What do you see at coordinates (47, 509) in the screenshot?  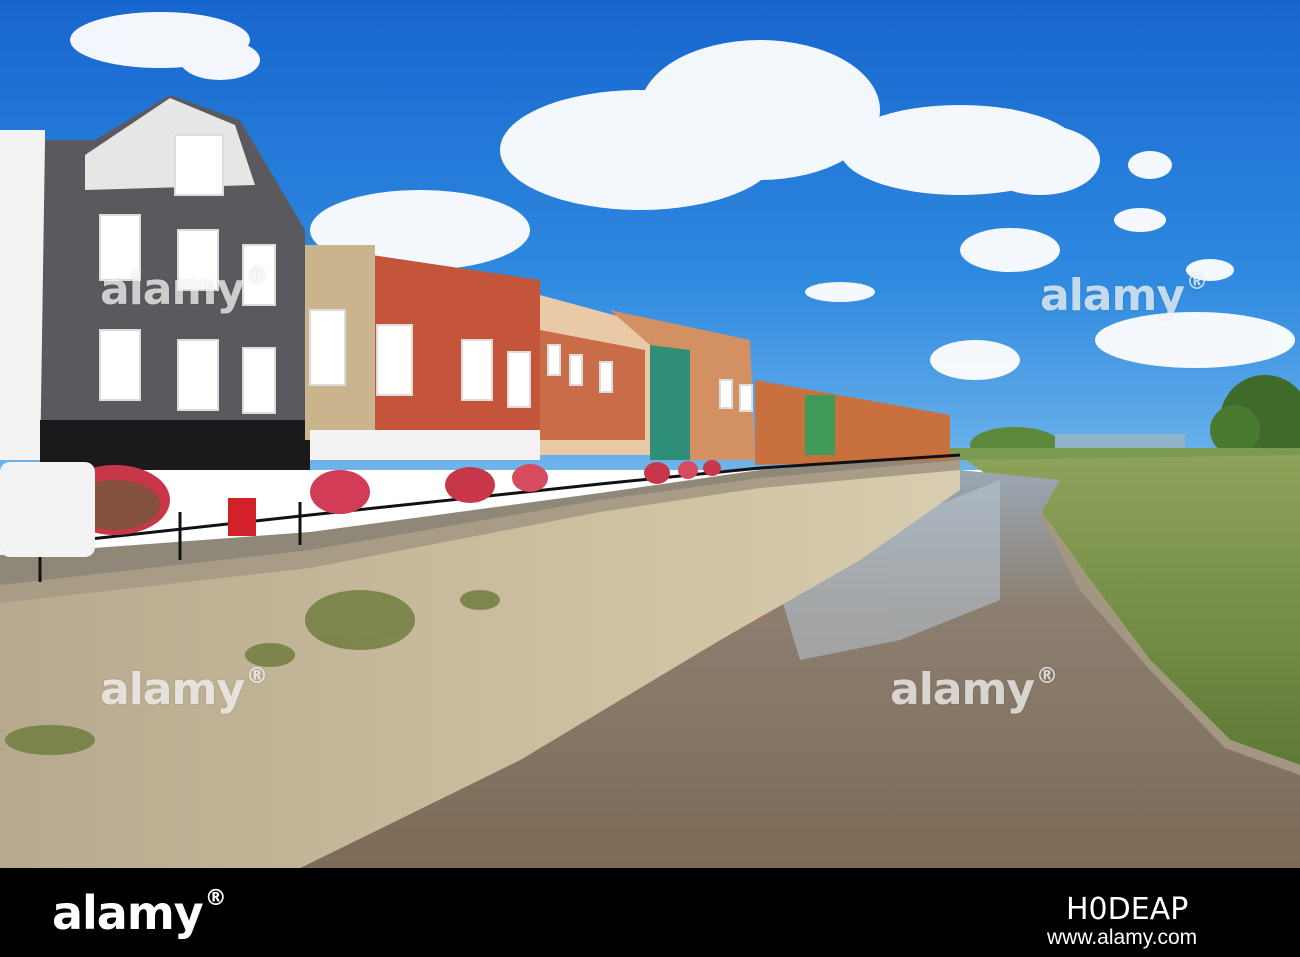 I see `white-van` at bounding box center [47, 509].